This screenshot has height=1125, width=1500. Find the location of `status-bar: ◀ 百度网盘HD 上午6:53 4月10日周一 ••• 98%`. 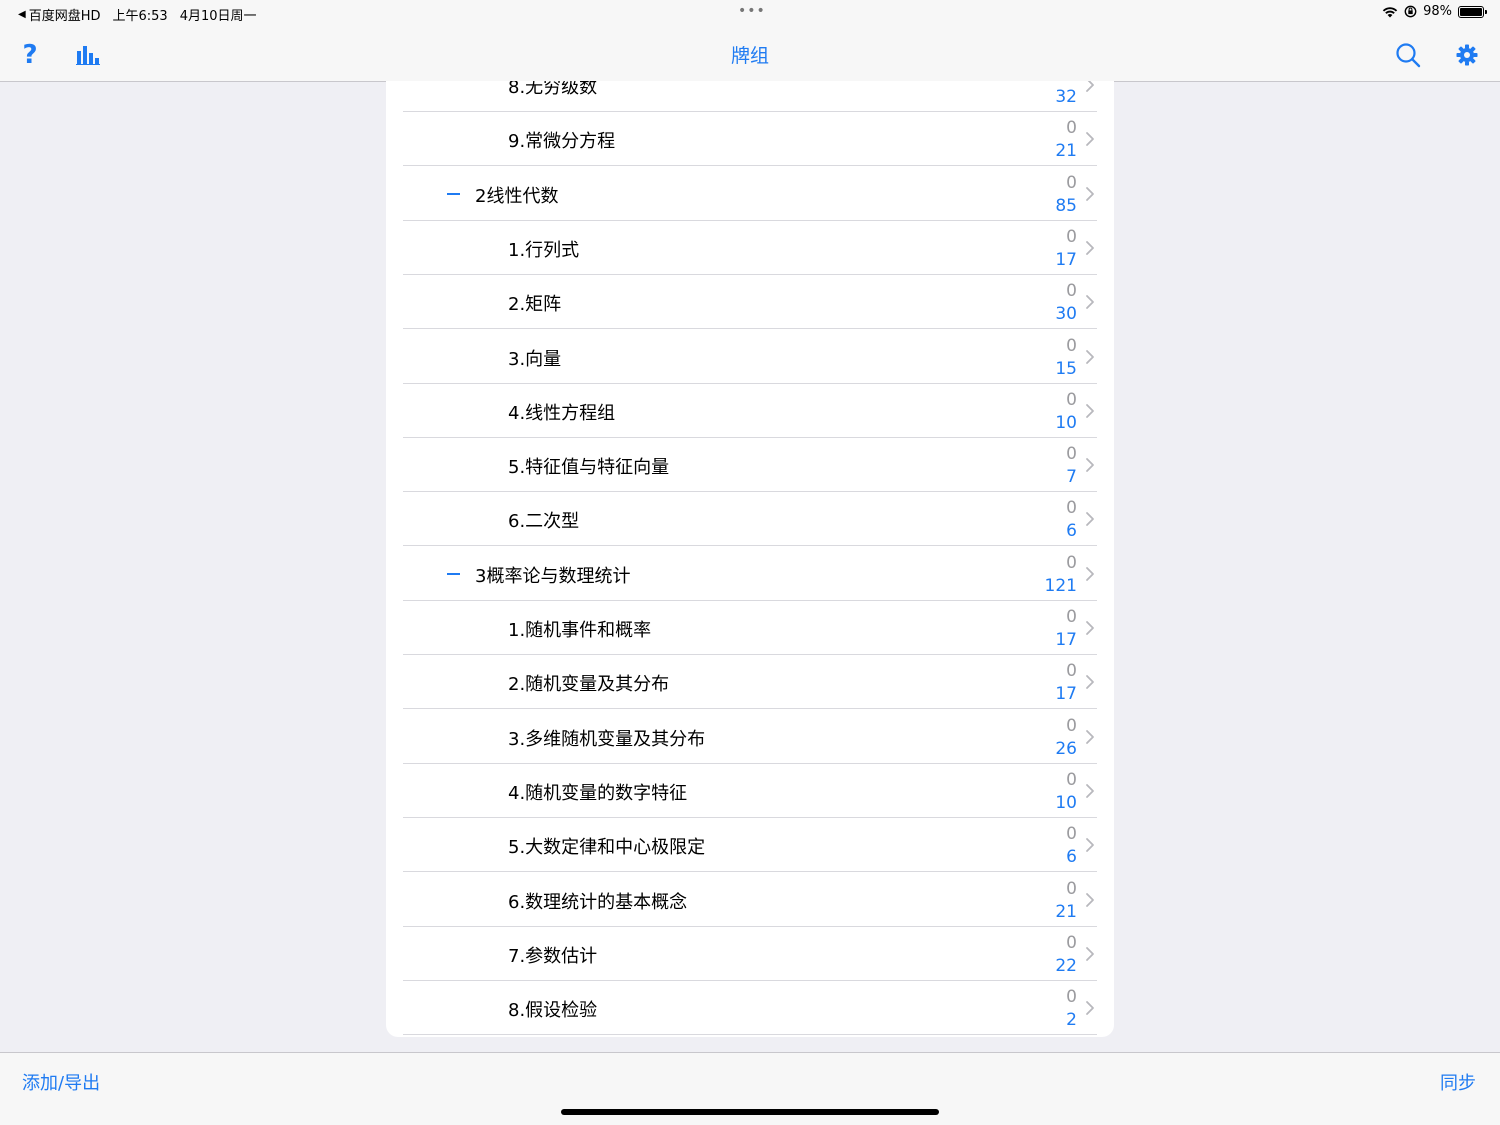

status-bar: ◀ 百度网盘HD 上午6:53 4月10日周一 ••• 98% is located at coordinates (750, 13).